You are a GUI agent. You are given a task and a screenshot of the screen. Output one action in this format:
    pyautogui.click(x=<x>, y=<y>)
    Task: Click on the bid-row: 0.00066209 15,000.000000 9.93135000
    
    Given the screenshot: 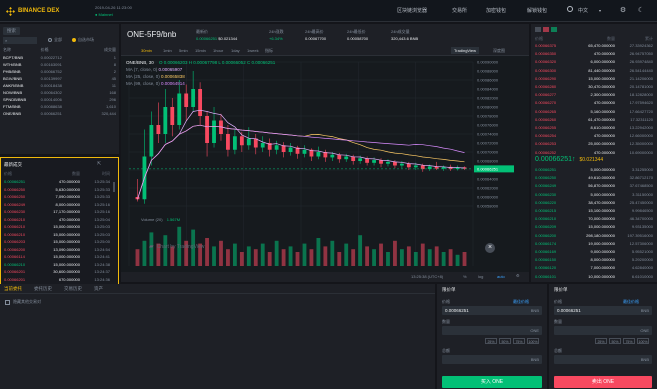 What is the action you would take?
    pyautogui.click(x=595, y=227)
    